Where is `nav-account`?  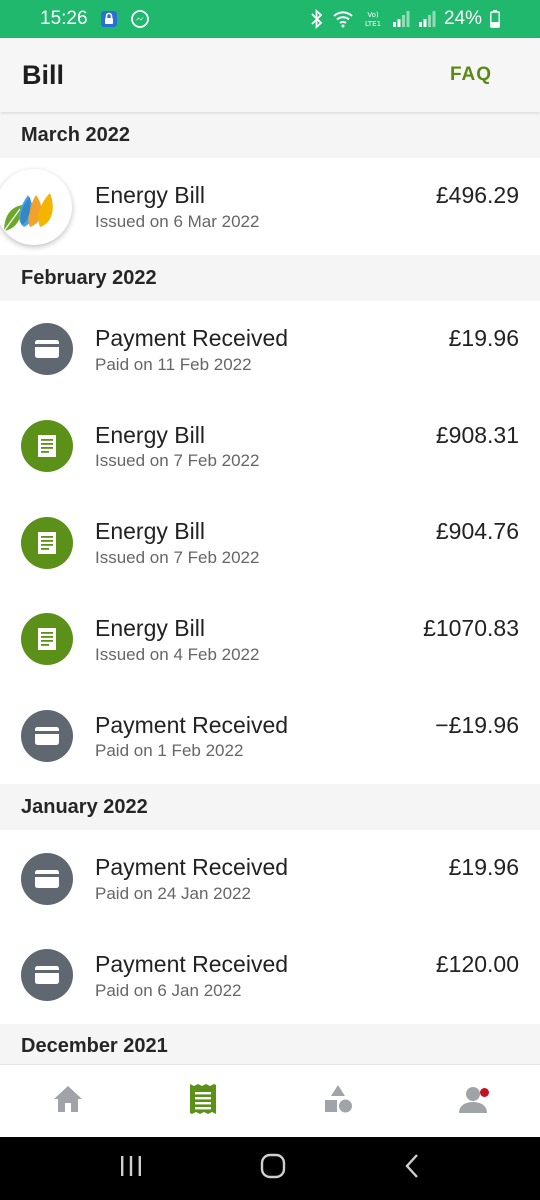
nav-account is located at coordinates (473, 1101).